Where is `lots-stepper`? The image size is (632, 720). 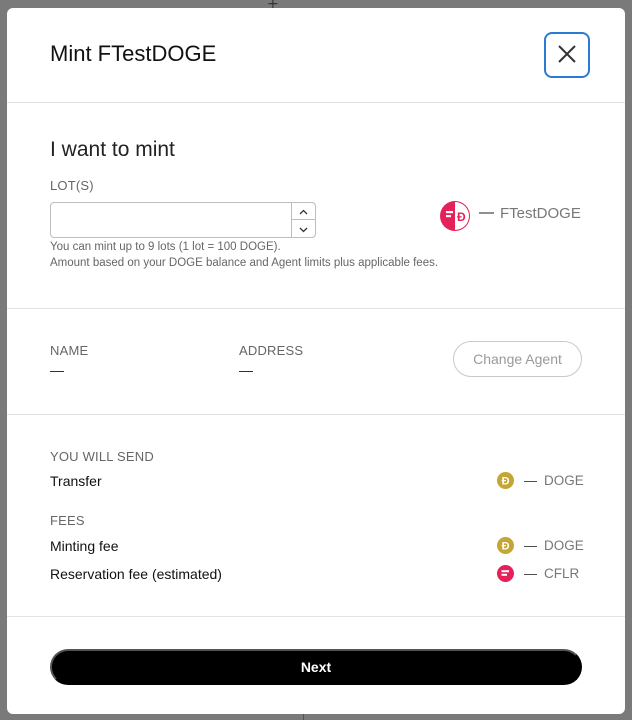
lots-stepper is located at coordinates (303, 220).